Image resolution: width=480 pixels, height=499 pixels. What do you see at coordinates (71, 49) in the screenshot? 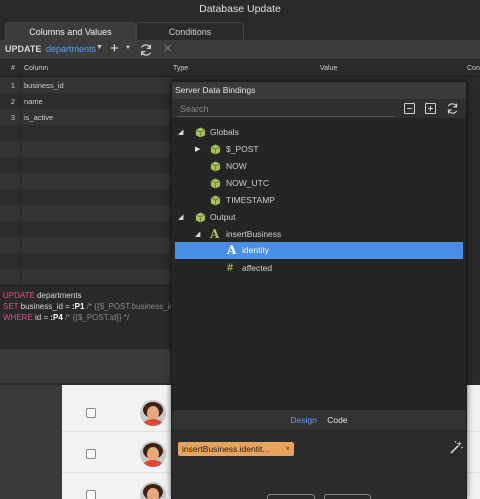
I see `table-selector: departments` at bounding box center [71, 49].